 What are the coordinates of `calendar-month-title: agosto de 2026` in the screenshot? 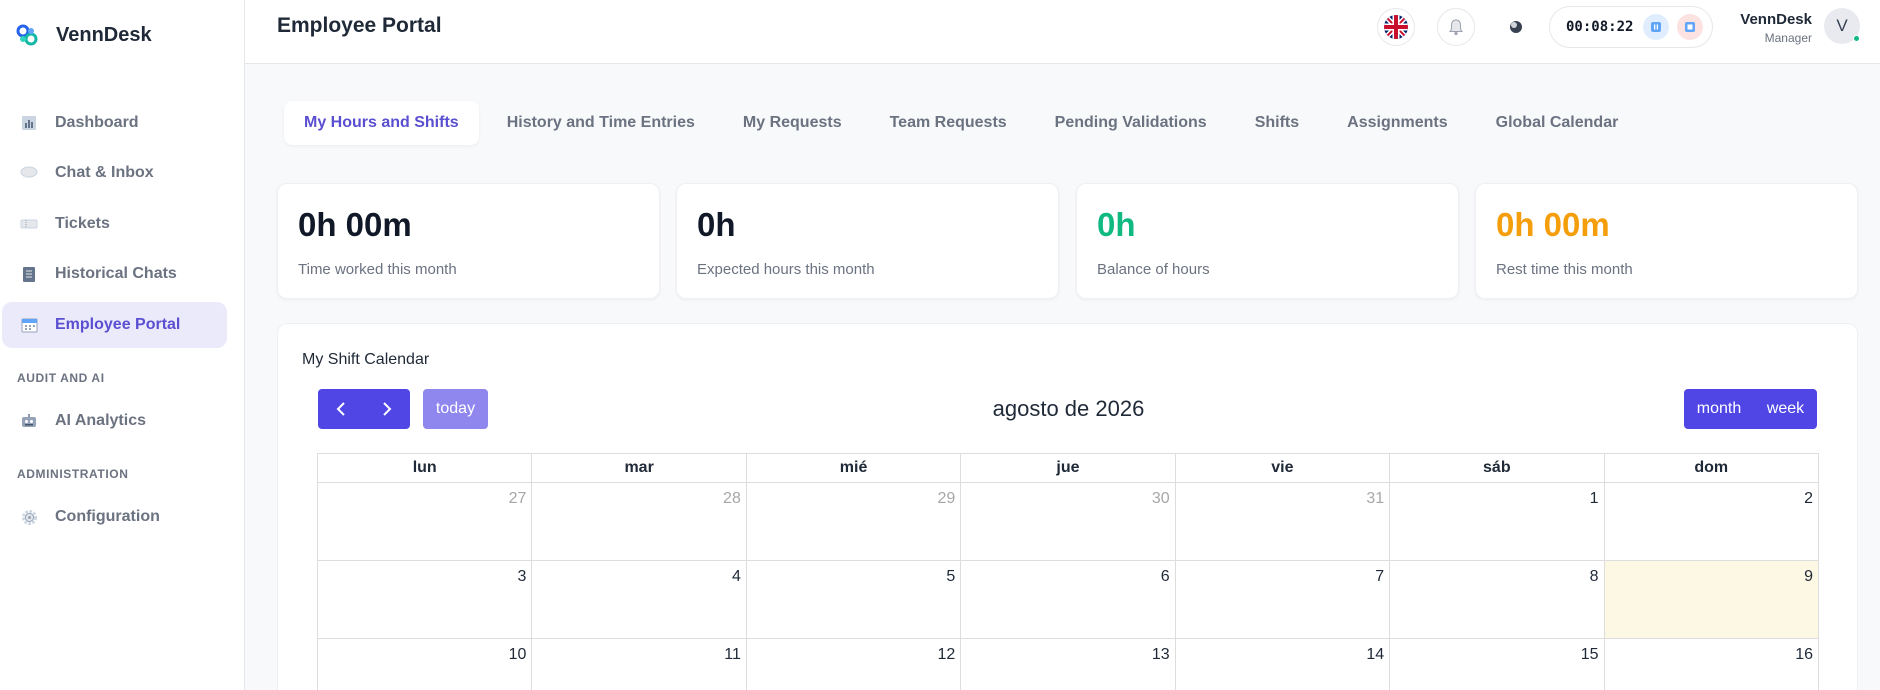 It's located at (1068, 408).